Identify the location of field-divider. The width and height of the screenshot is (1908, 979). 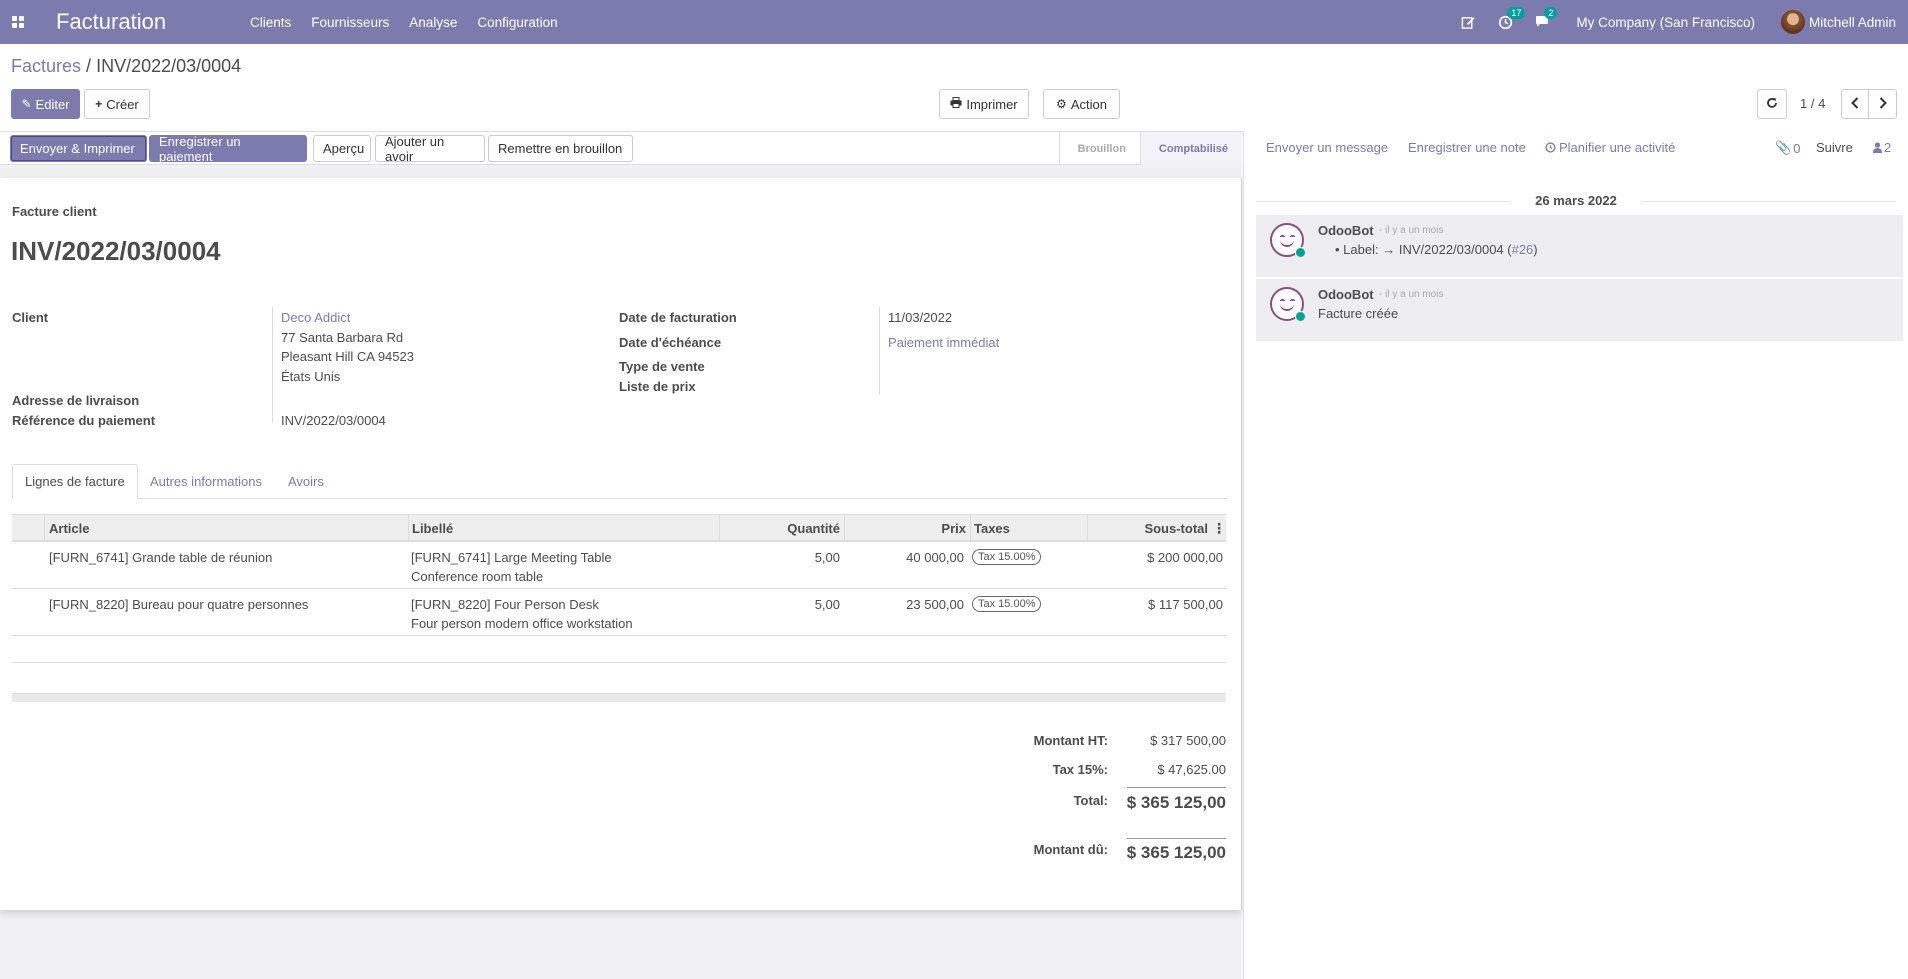
(879, 351).